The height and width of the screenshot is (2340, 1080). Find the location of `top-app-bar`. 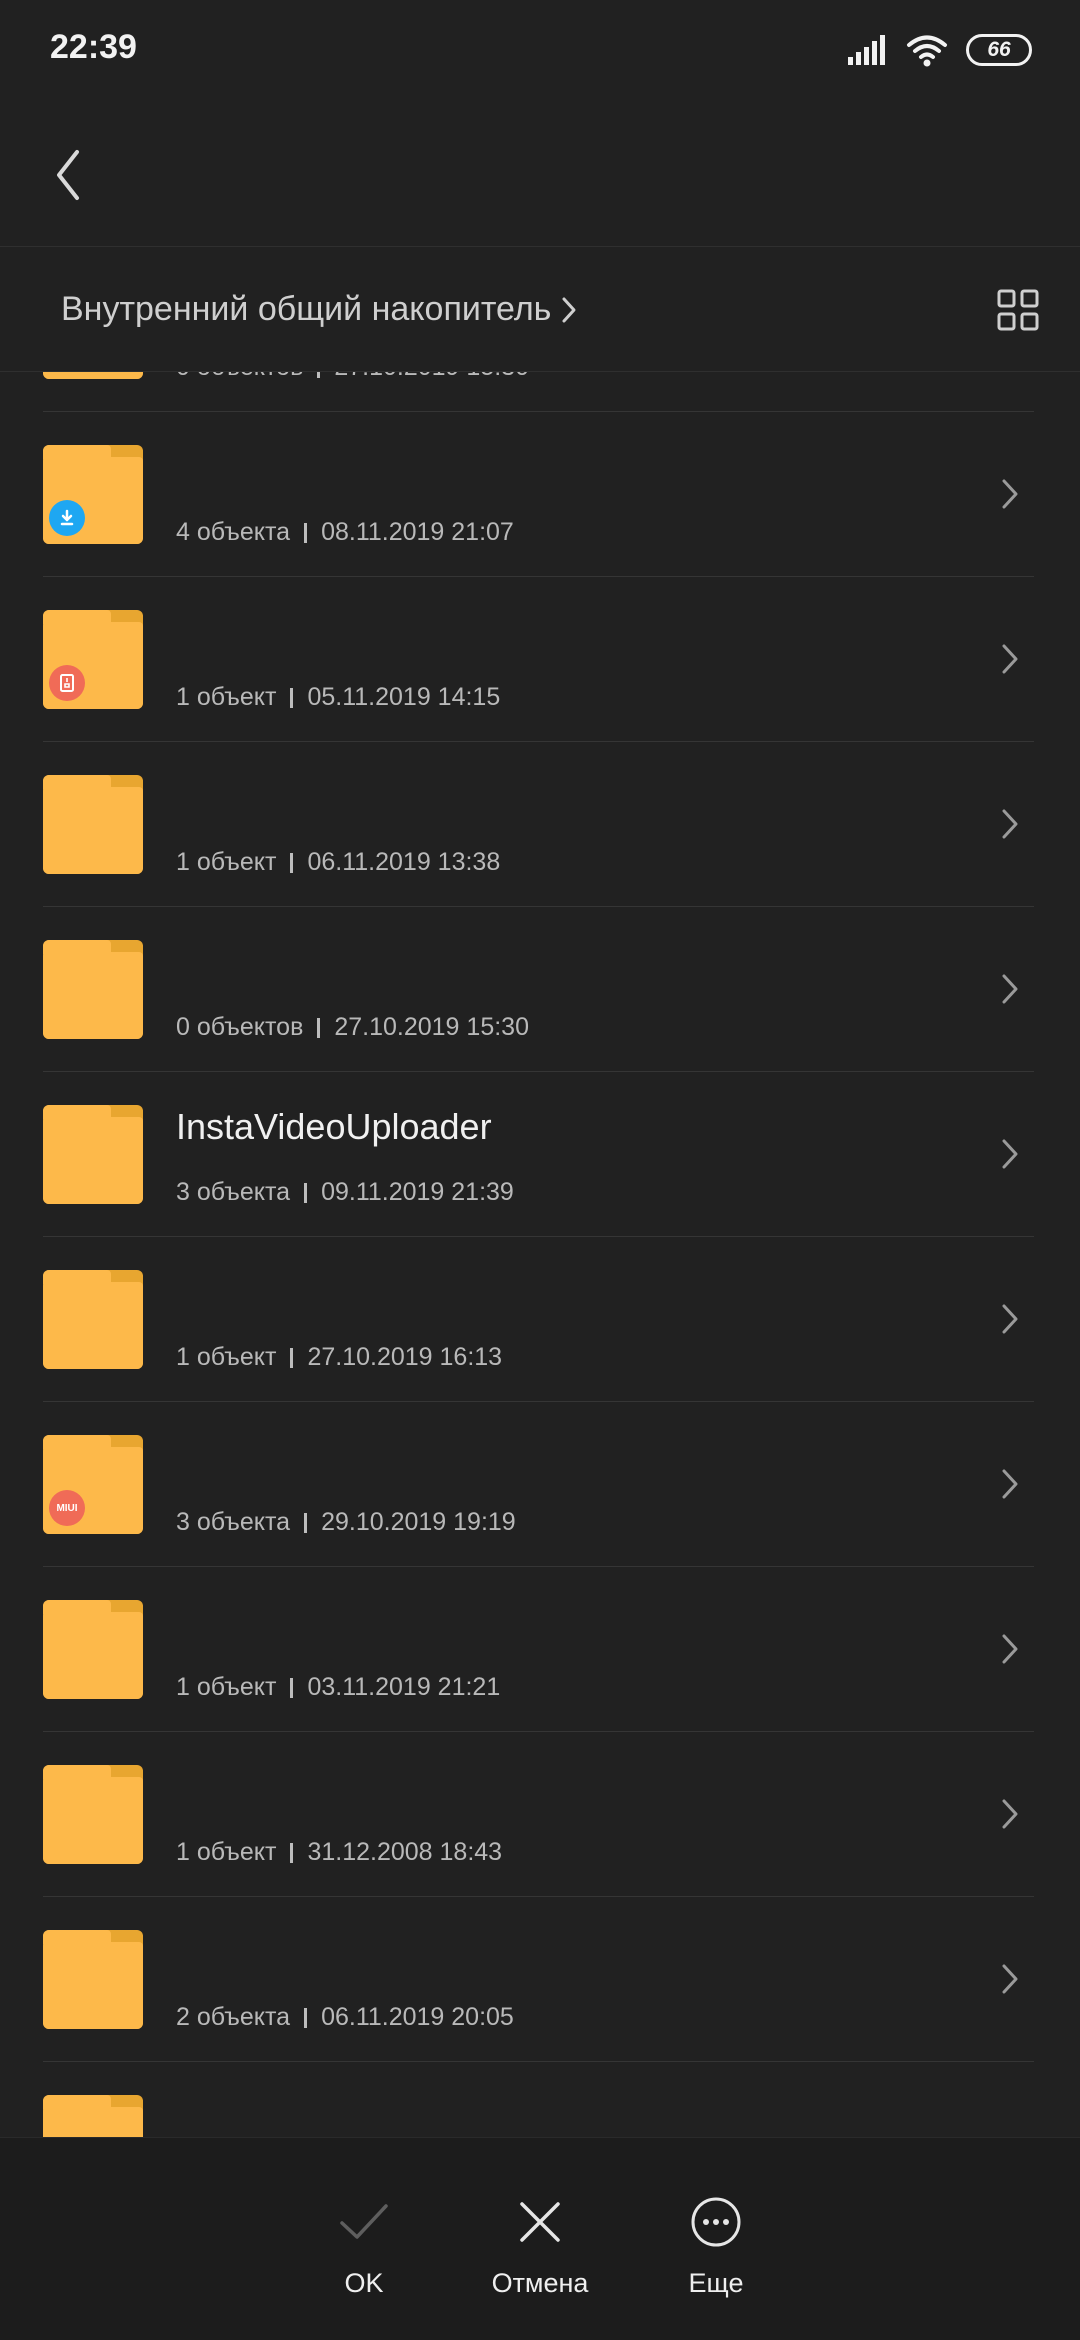

top-app-bar is located at coordinates (540, 173).